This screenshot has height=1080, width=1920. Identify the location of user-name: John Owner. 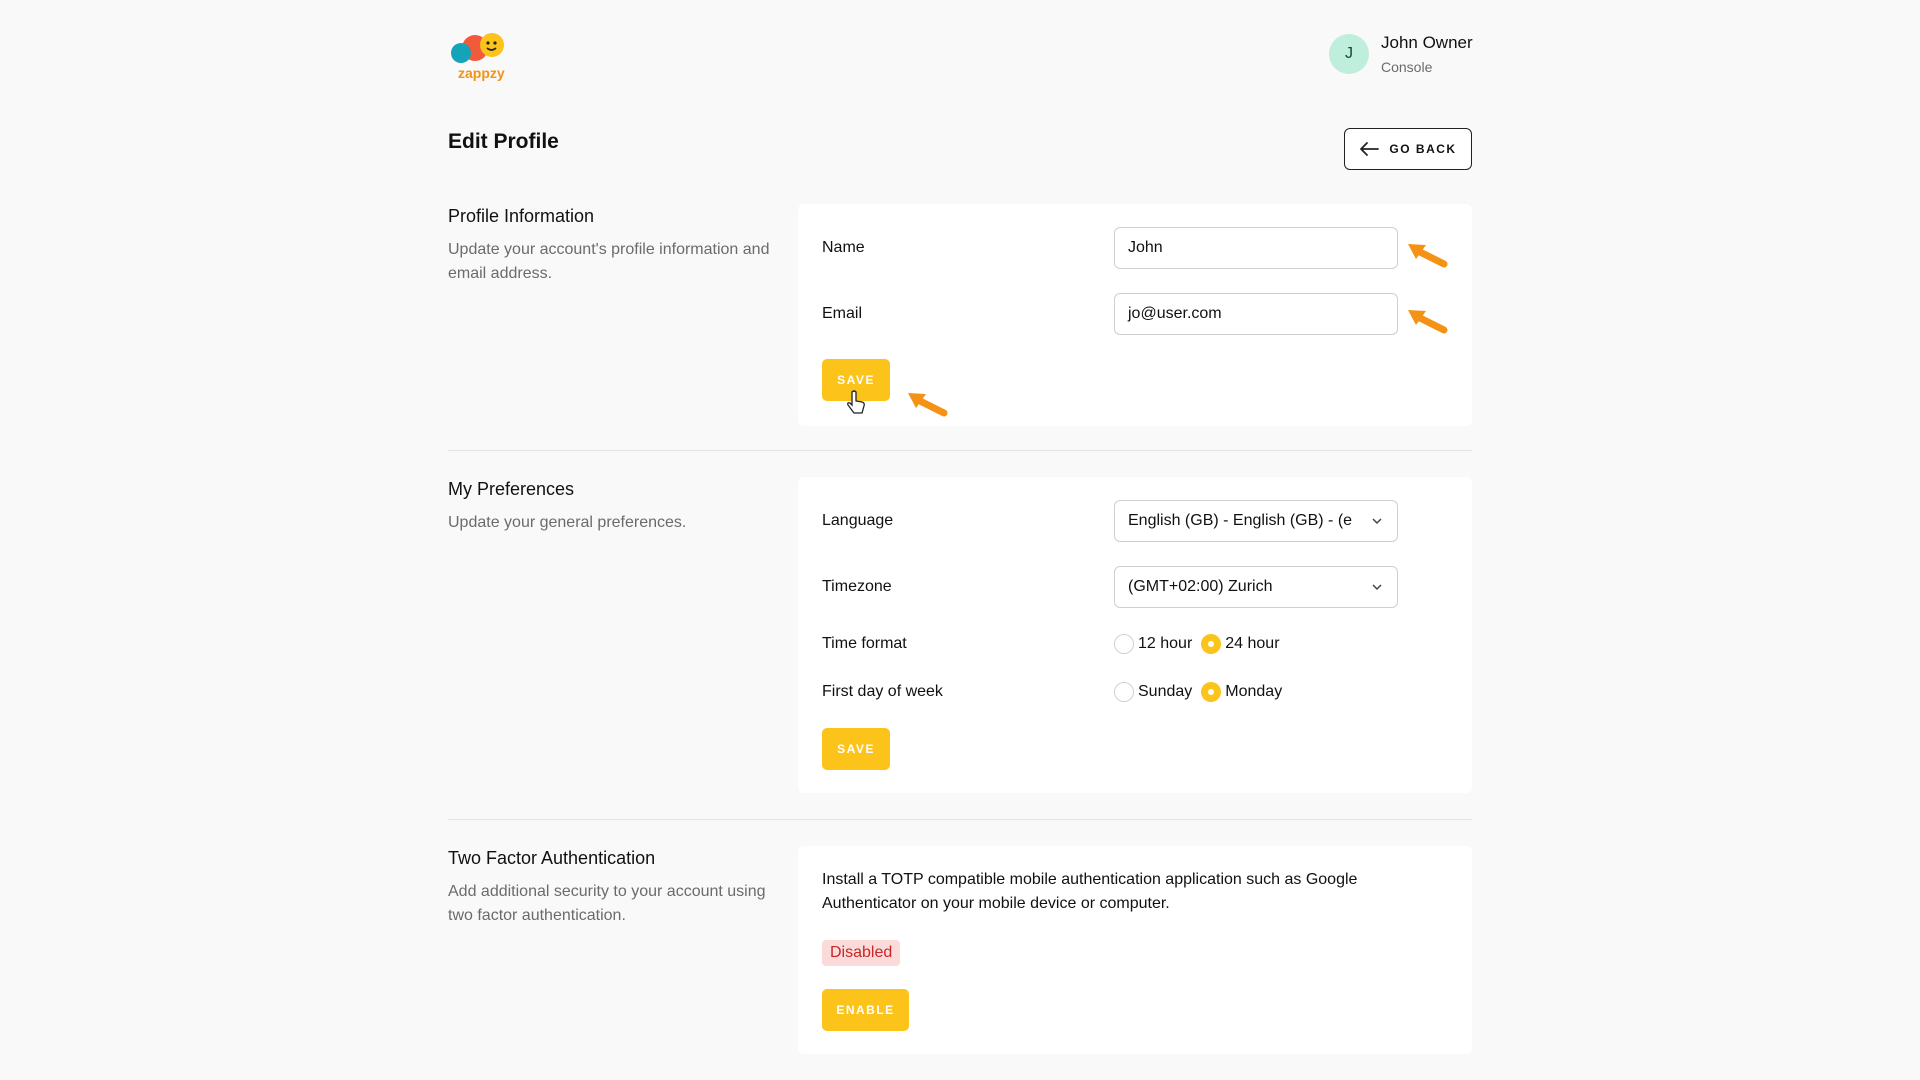
(1427, 42).